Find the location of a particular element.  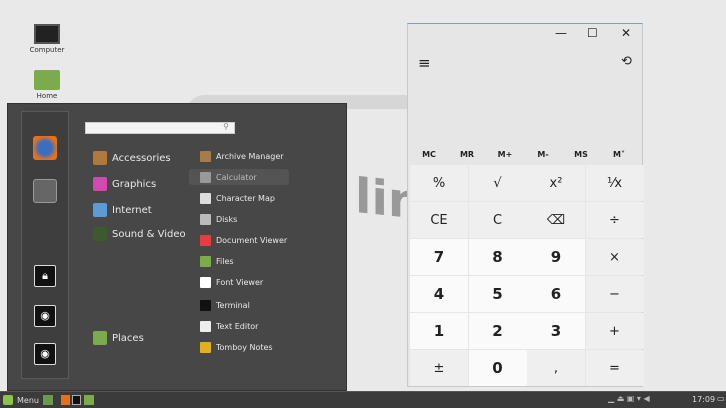

folder-icon is located at coordinates (100, 338).